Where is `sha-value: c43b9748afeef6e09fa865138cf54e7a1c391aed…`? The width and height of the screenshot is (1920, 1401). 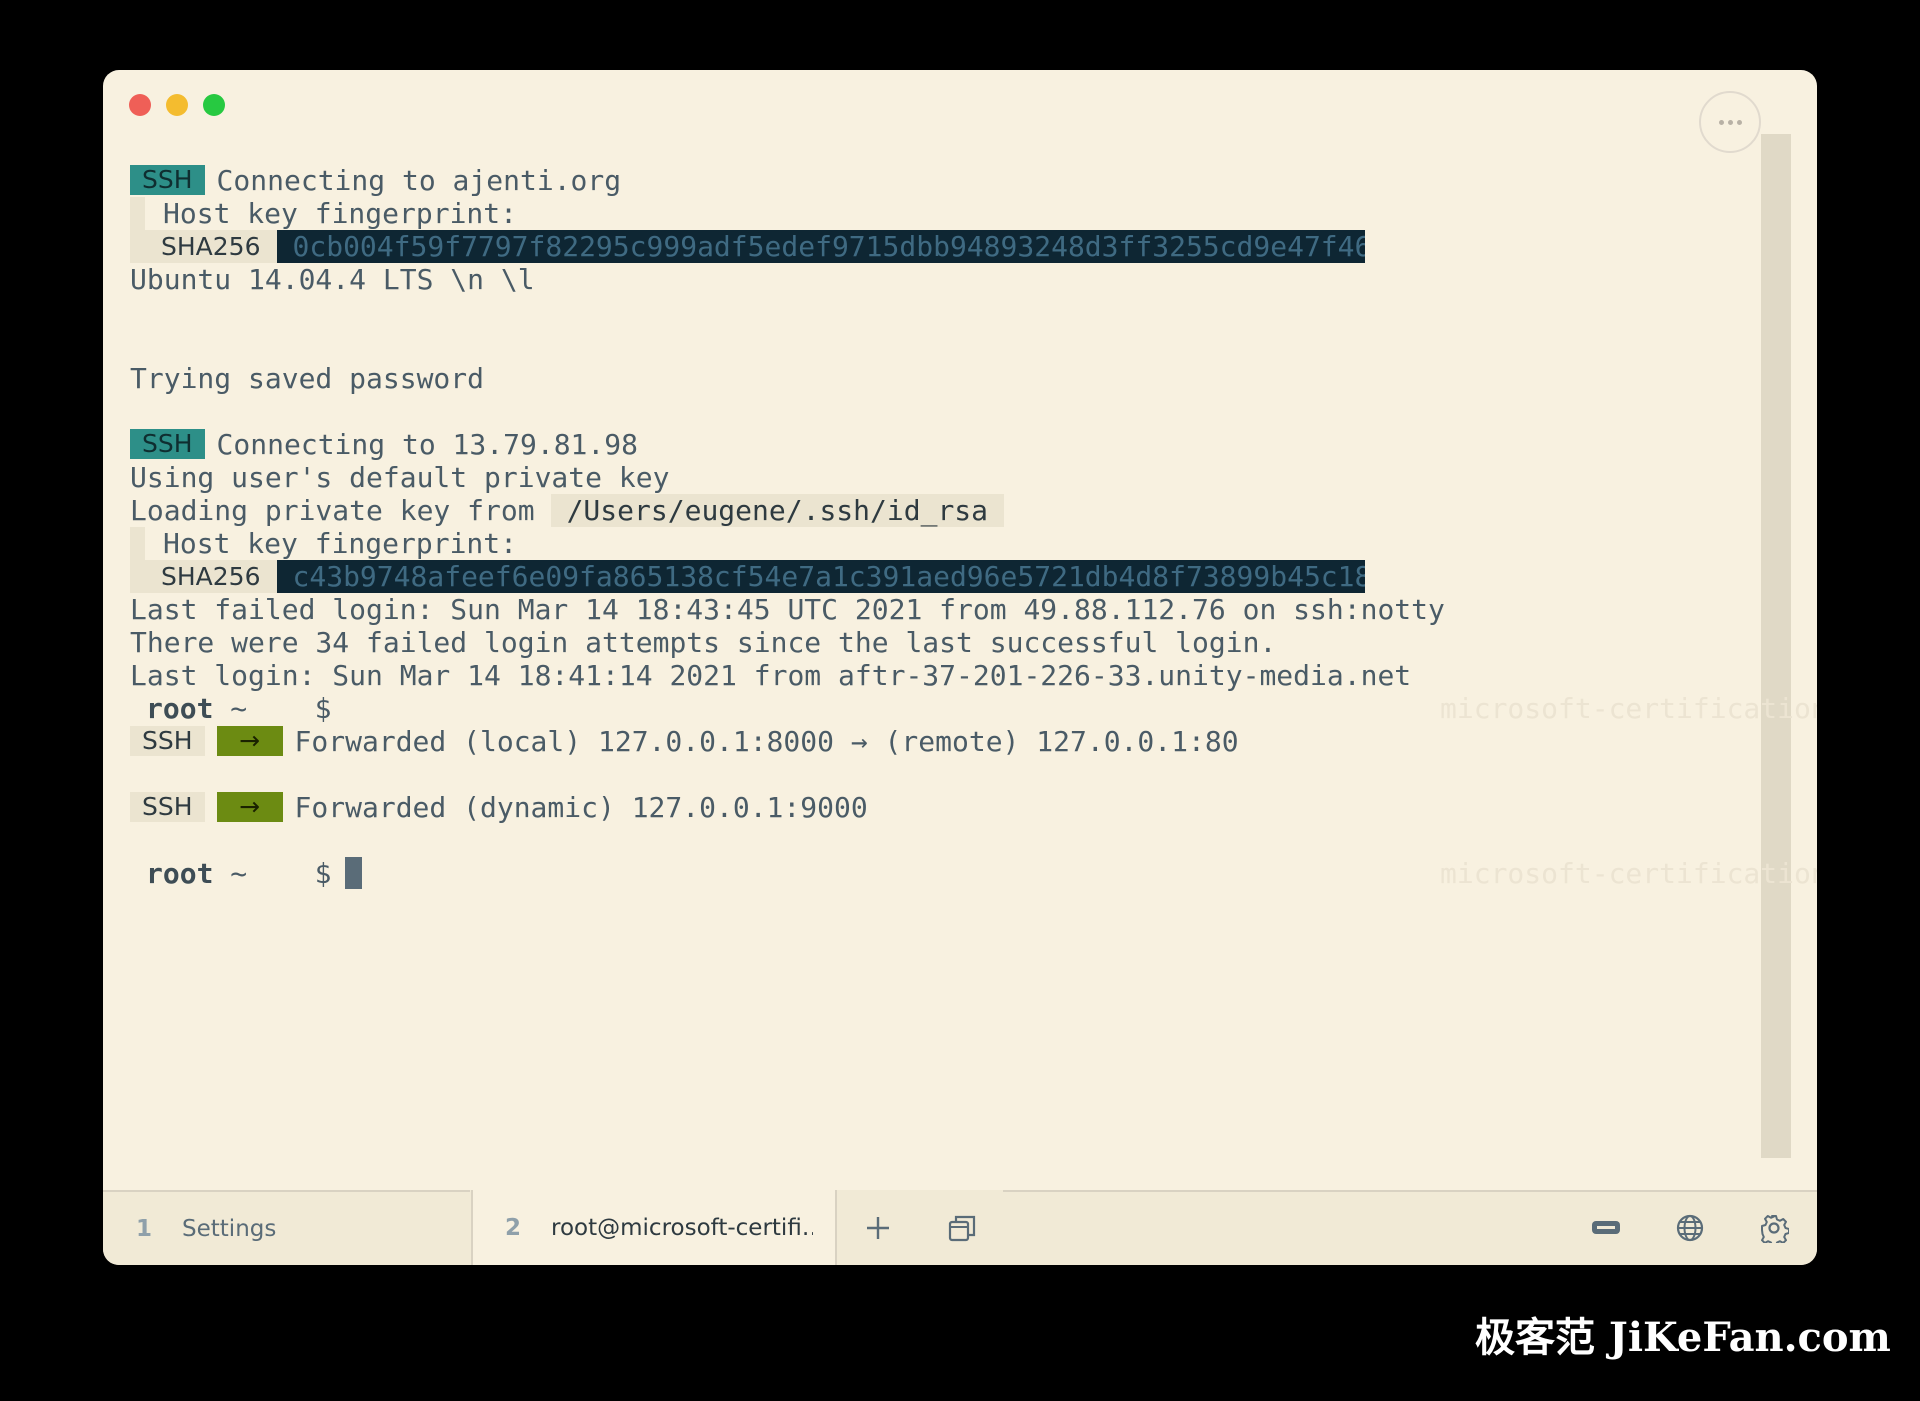
sha-value: c43b9748afeef6e09fa865138cf54e7a1c391aed… is located at coordinates (820, 576).